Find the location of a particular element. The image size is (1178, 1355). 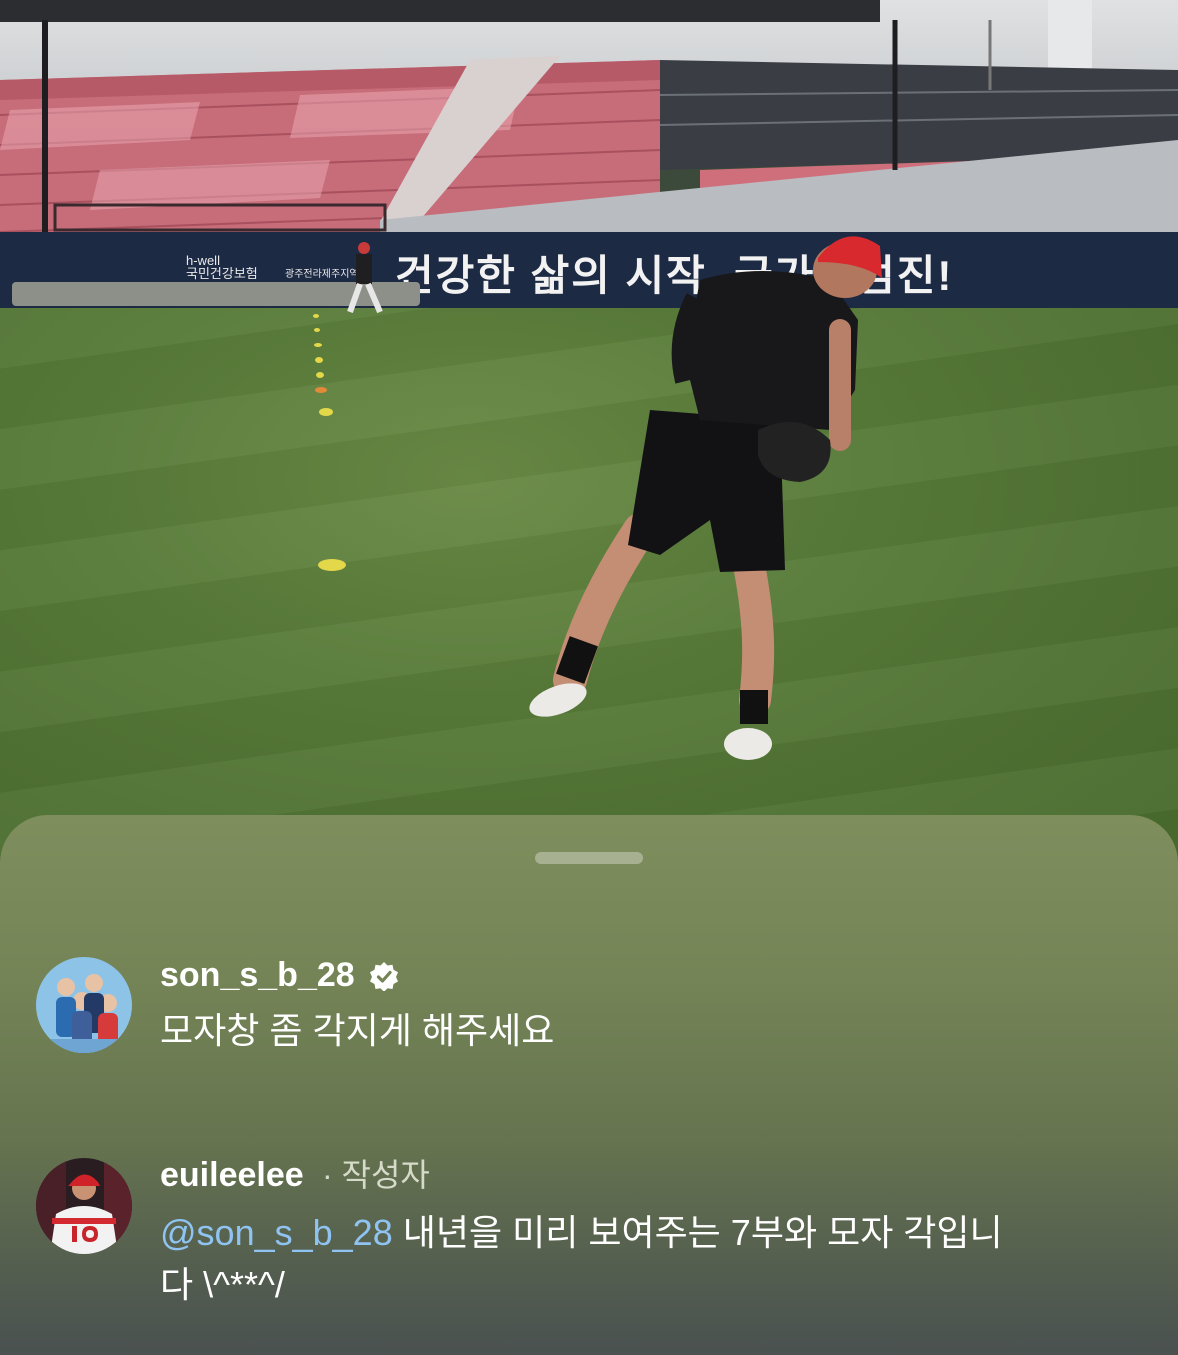

verified-badge-icon is located at coordinates (384, 976).